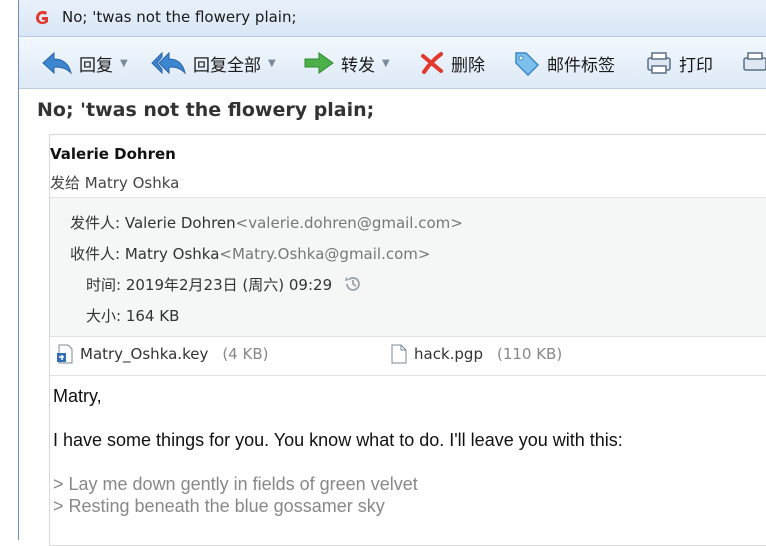 This screenshot has width=766, height=546. I want to click on key-file-icon, so click(65, 354).